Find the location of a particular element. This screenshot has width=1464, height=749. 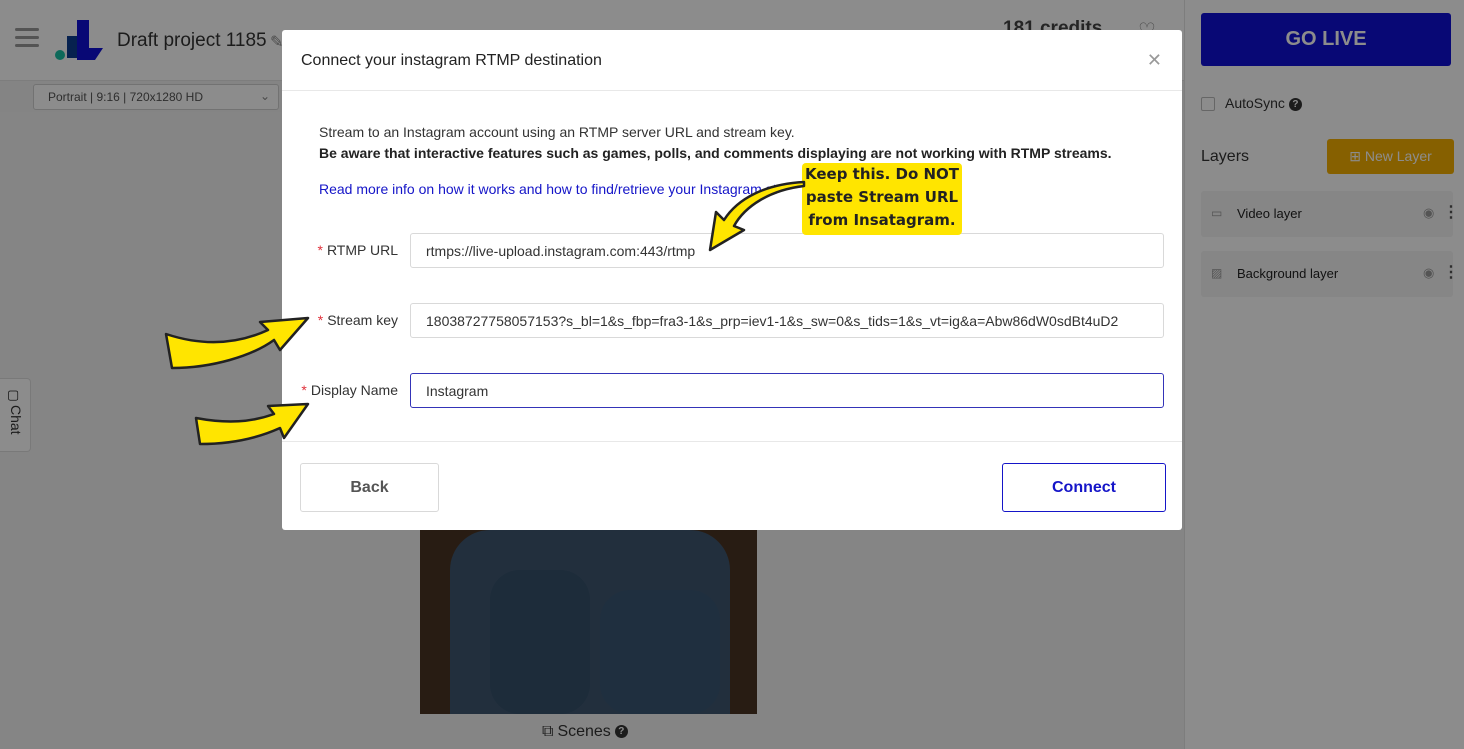

callout-line: paste Stream URL is located at coordinates (882, 197).